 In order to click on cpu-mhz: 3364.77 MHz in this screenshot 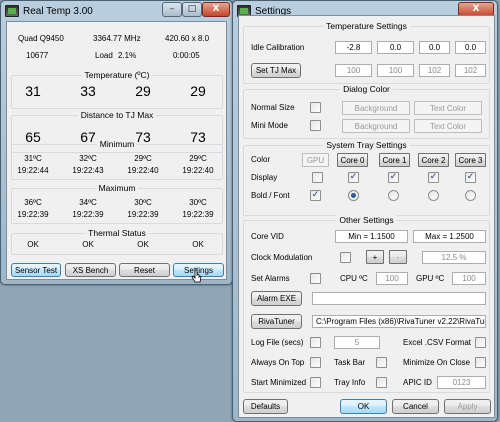, I will do `click(117, 38)`.